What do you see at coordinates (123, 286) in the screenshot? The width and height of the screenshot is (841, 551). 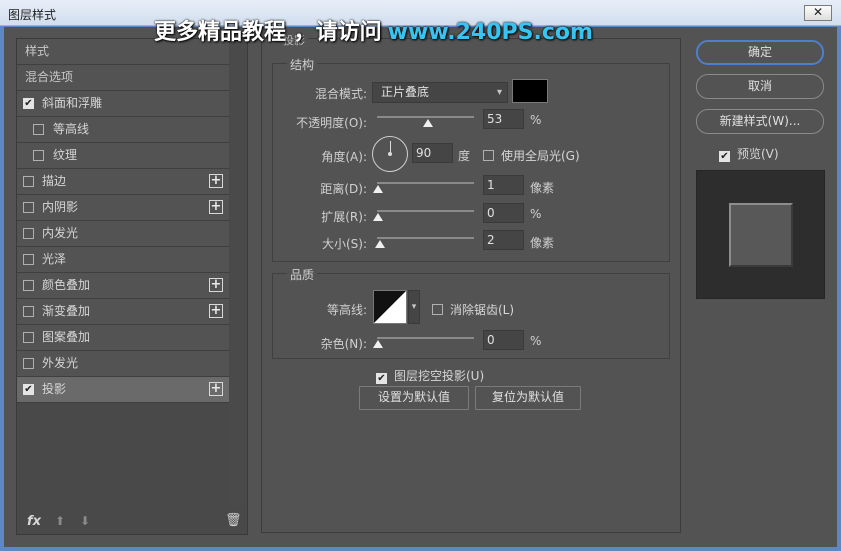 I see `style-item: 颜色叠加 +` at bounding box center [123, 286].